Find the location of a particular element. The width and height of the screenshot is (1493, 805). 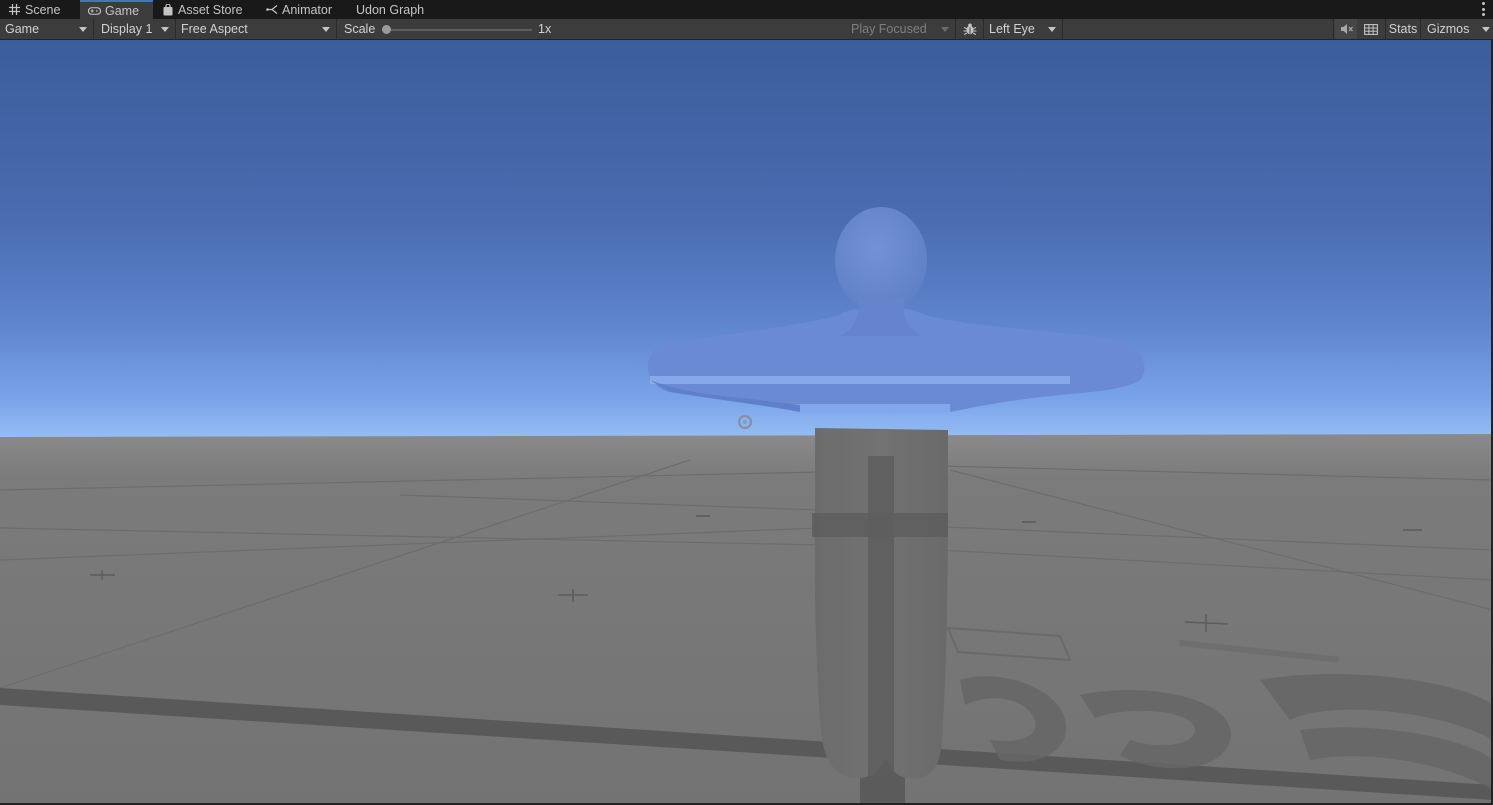

tab-game-label: Game is located at coordinates (122, 10).